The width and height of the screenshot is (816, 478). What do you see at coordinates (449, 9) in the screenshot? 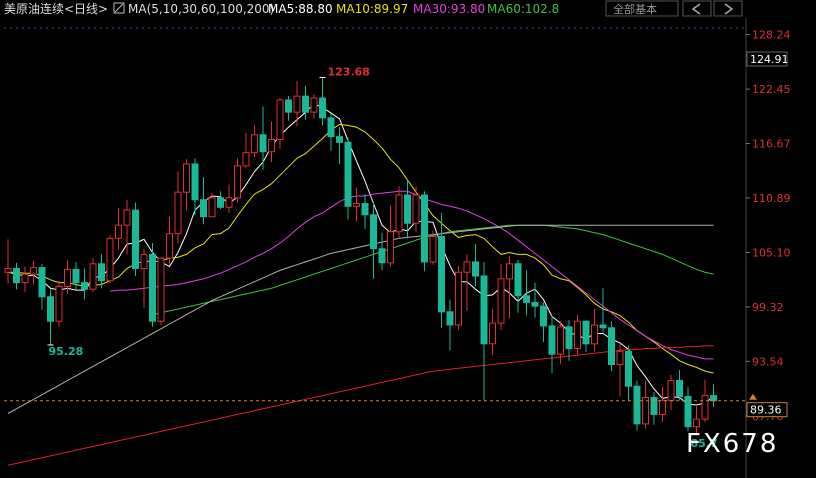
I see `ma30-value: MA30:93.80` at bounding box center [449, 9].